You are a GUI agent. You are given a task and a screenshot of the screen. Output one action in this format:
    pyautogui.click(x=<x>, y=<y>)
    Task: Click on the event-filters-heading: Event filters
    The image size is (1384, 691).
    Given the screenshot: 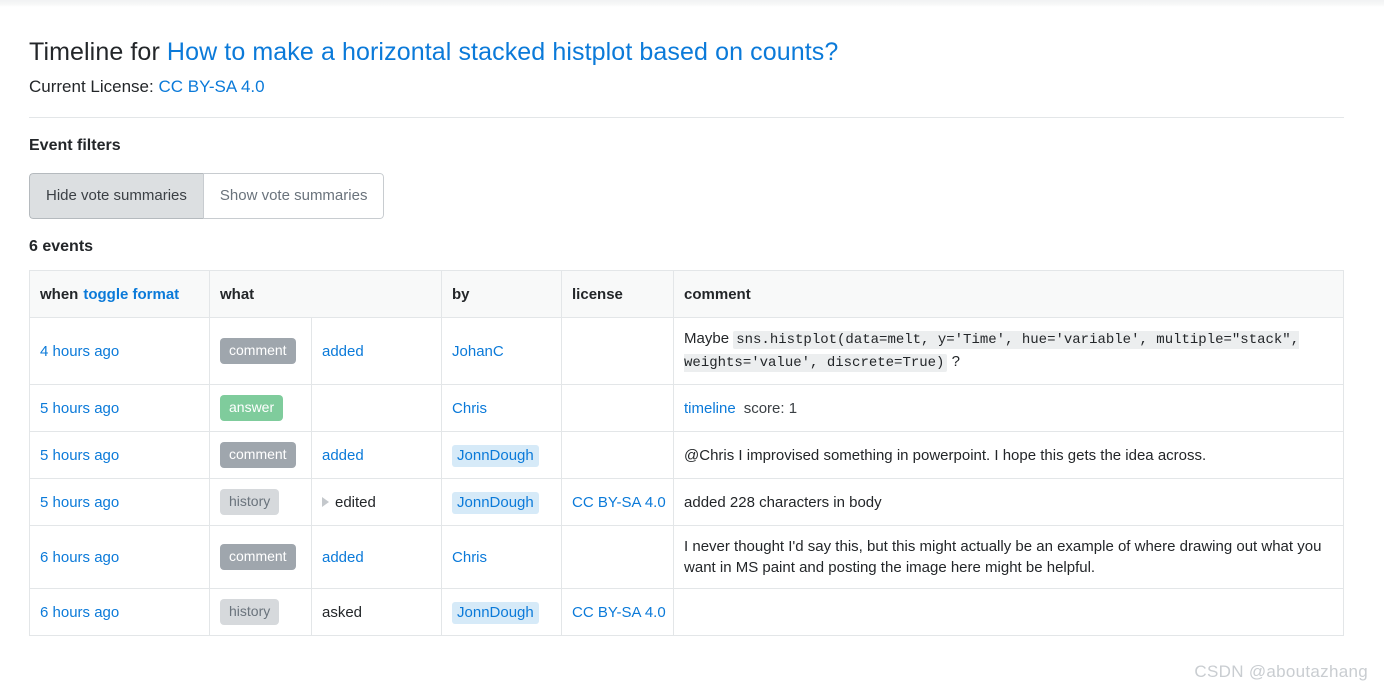 What is the action you would take?
    pyautogui.click(x=75, y=145)
    